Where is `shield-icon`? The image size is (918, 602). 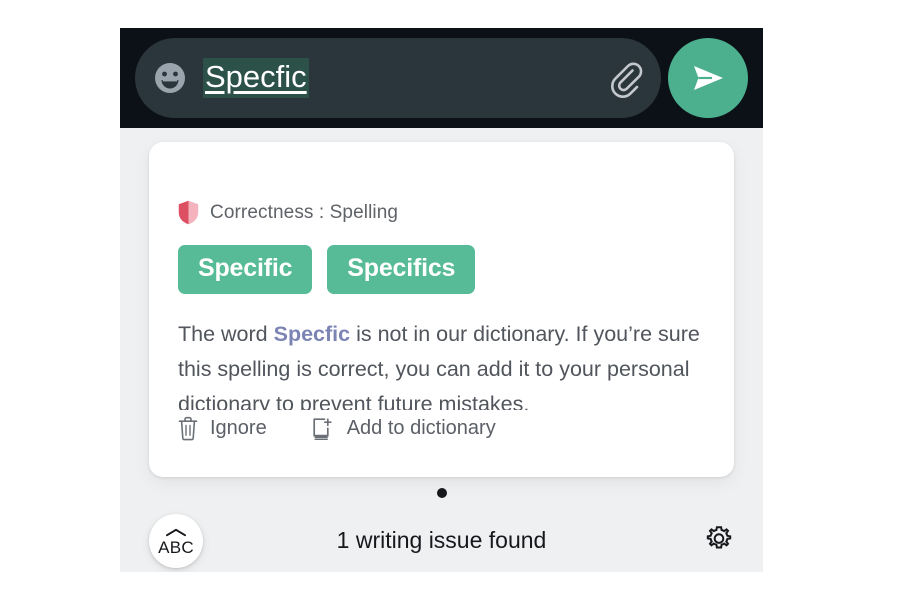 shield-icon is located at coordinates (188, 212).